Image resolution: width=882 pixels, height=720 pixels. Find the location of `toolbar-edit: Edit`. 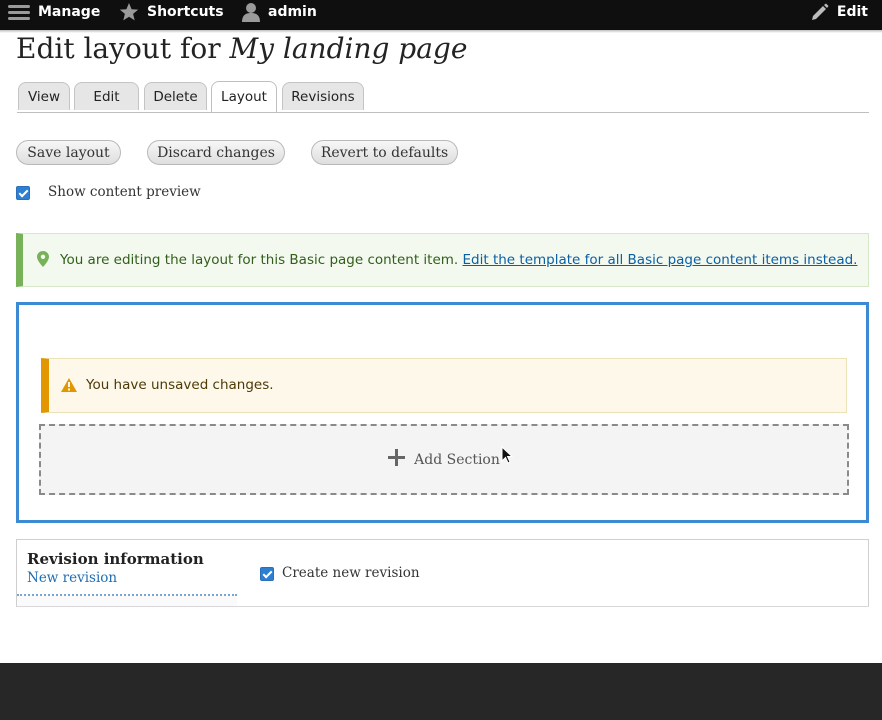

toolbar-edit: Edit is located at coordinates (839, 12).